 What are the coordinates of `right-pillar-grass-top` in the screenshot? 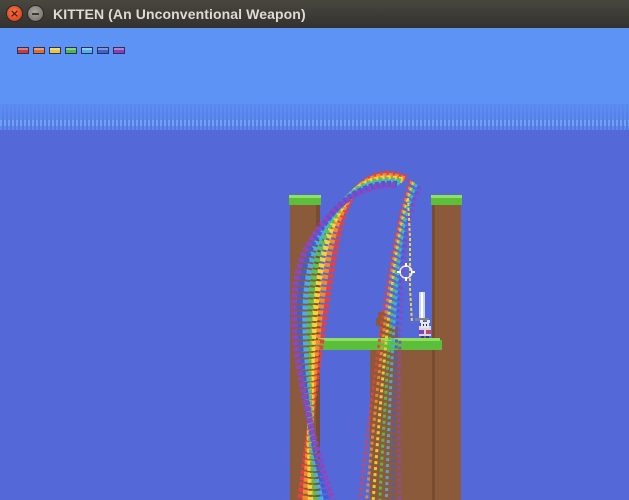 It's located at (446, 196).